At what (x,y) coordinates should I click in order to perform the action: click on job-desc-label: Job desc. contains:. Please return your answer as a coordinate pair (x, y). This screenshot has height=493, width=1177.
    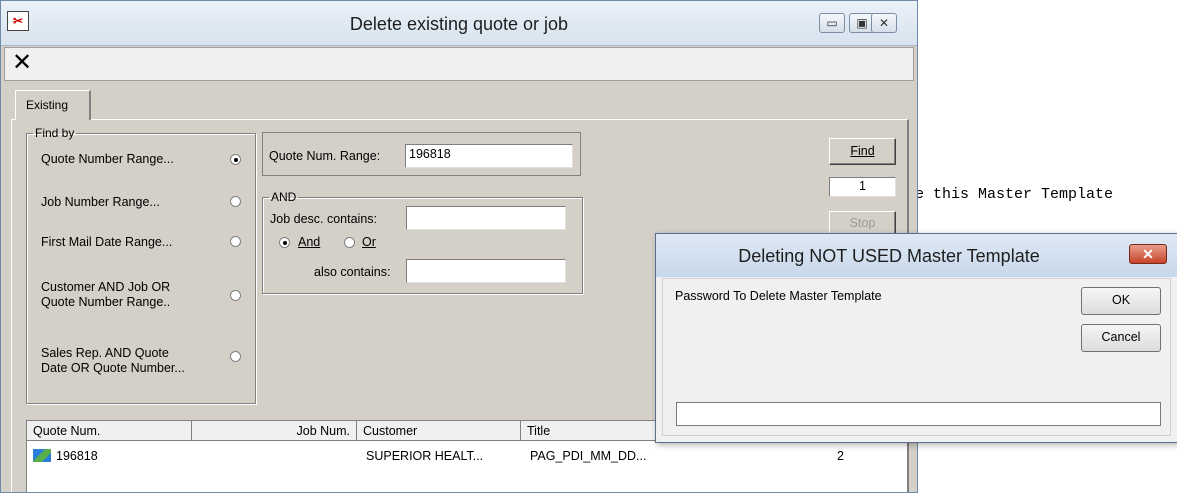
    Looking at the image, I should click on (324, 219).